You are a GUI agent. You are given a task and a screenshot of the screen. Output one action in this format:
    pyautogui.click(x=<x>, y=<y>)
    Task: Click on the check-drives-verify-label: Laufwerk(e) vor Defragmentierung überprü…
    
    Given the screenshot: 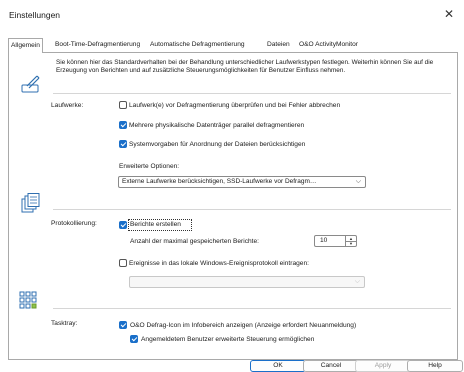 What is the action you would take?
    pyautogui.click(x=234, y=105)
    